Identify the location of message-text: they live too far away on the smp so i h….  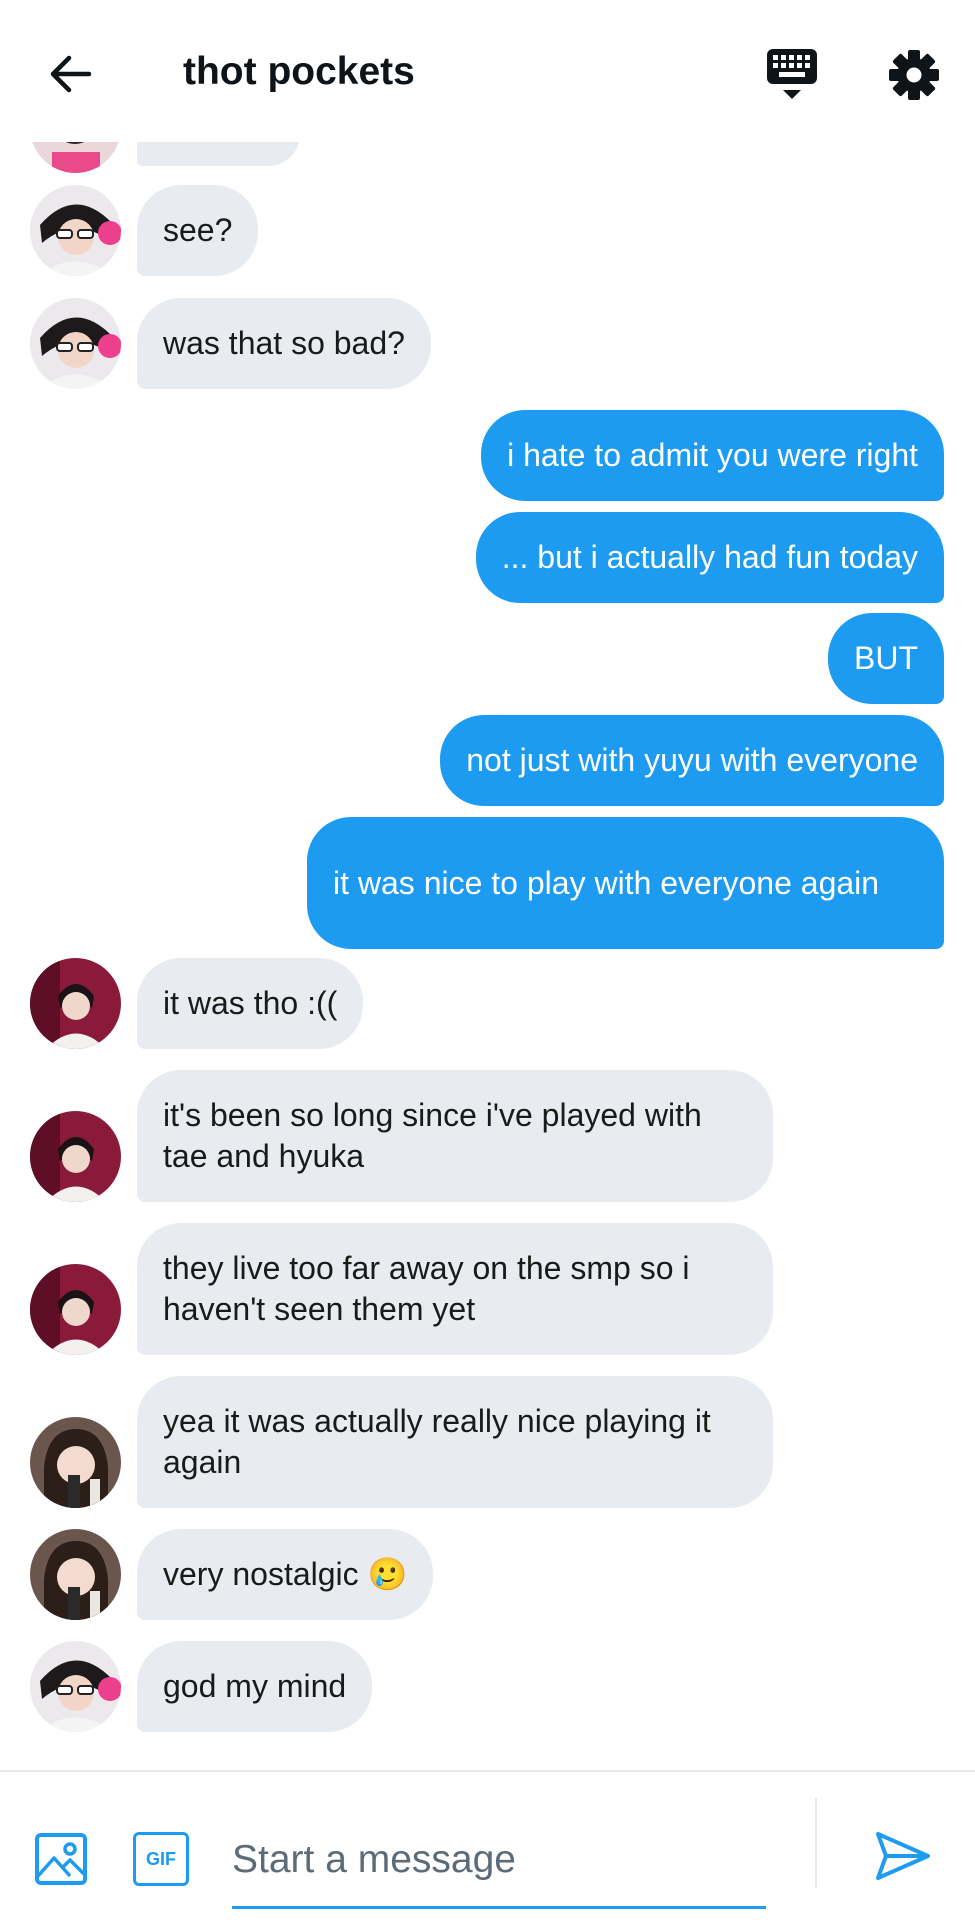
(426, 1288).